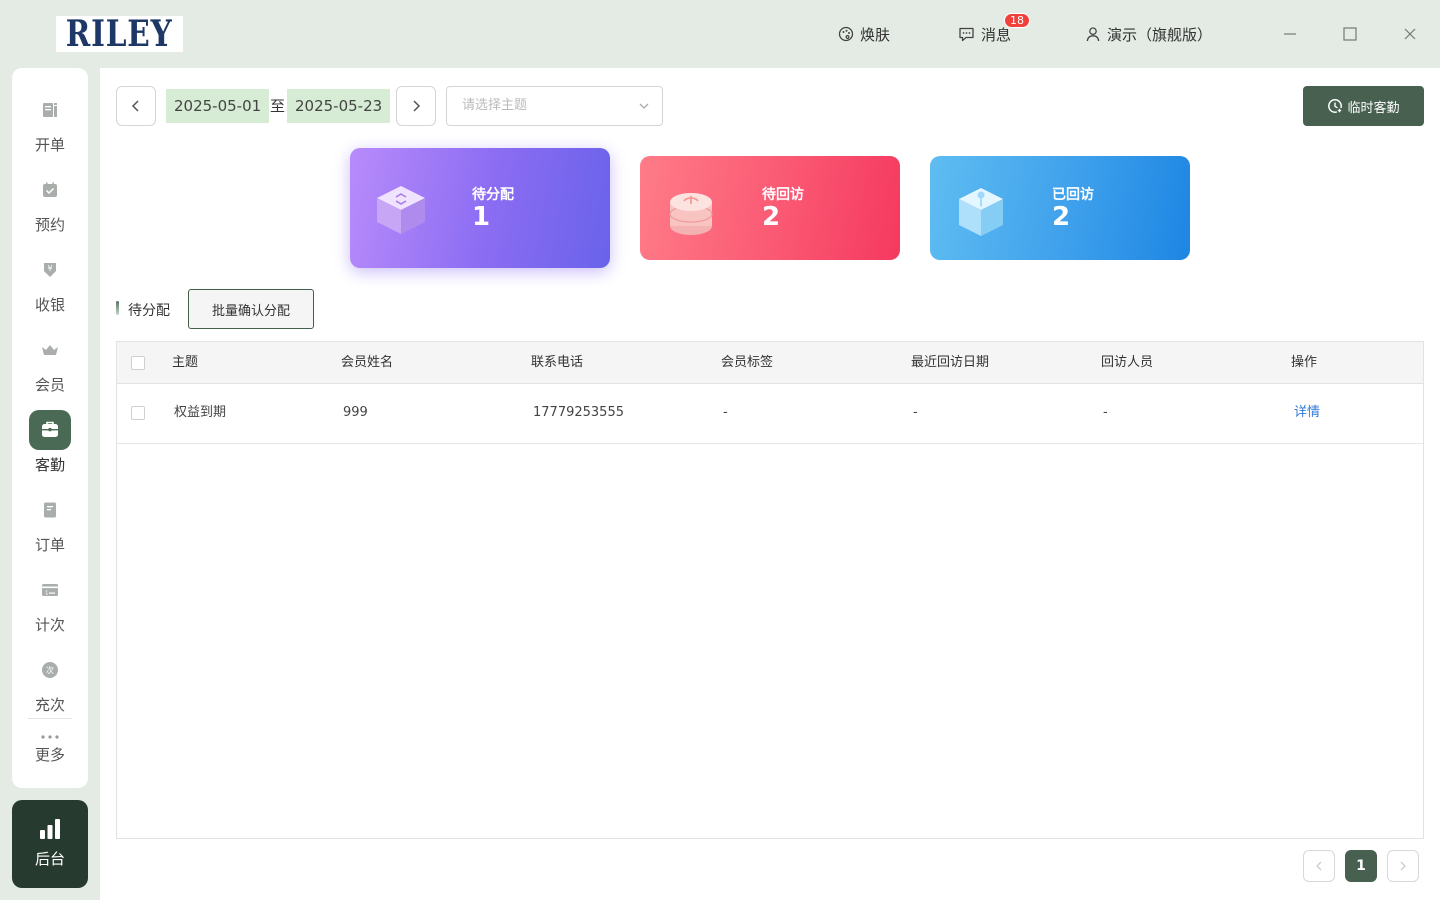 This screenshot has height=900, width=1440. What do you see at coordinates (401, 210) in the screenshot?
I see `purple-box-icon` at bounding box center [401, 210].